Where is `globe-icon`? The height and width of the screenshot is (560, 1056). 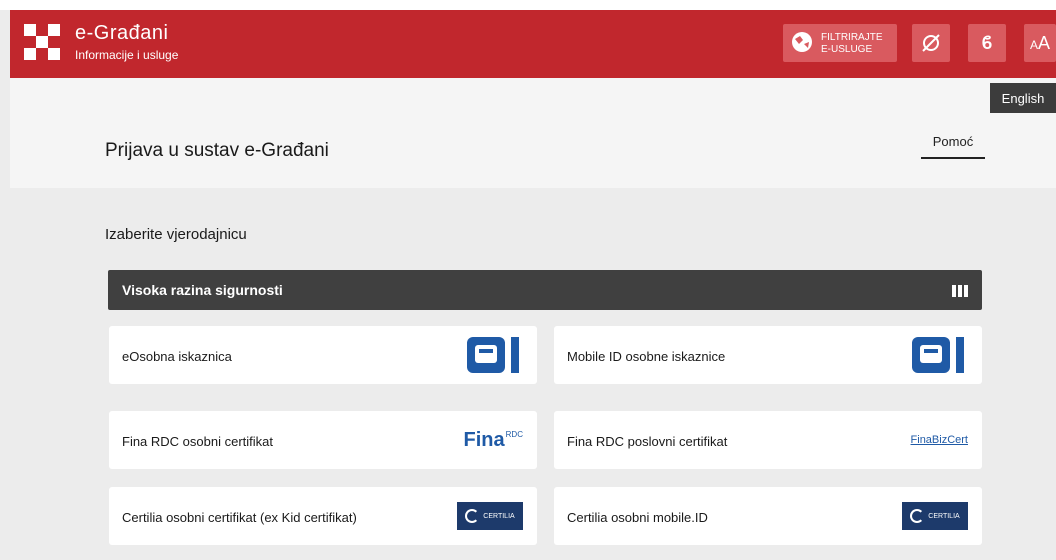 globe-icon is located at coordinates (802, 42).